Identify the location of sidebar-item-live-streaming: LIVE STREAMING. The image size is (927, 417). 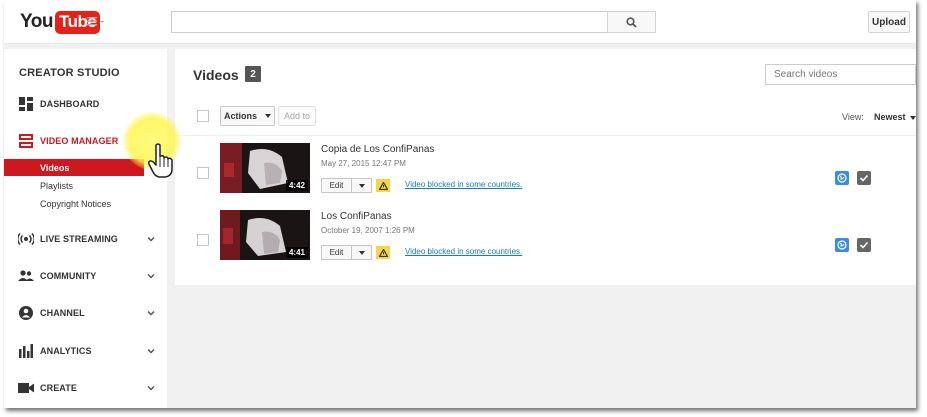
(85, 239).